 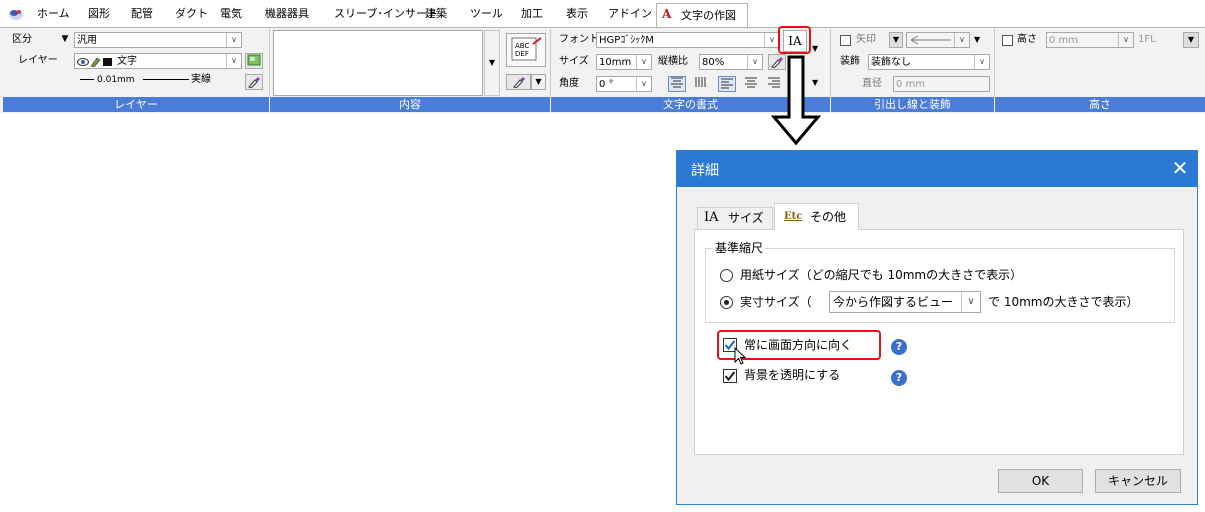 I want to click on align-top-button, so click(x=677, y=84).